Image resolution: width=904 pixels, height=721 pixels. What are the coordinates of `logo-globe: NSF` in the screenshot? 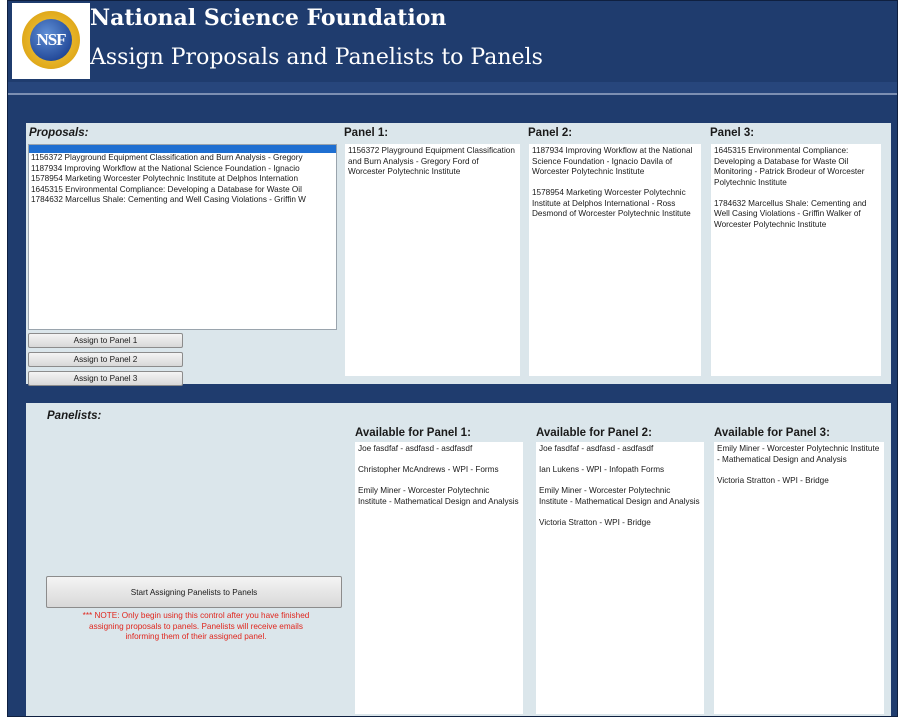 It's located at (51, 40).